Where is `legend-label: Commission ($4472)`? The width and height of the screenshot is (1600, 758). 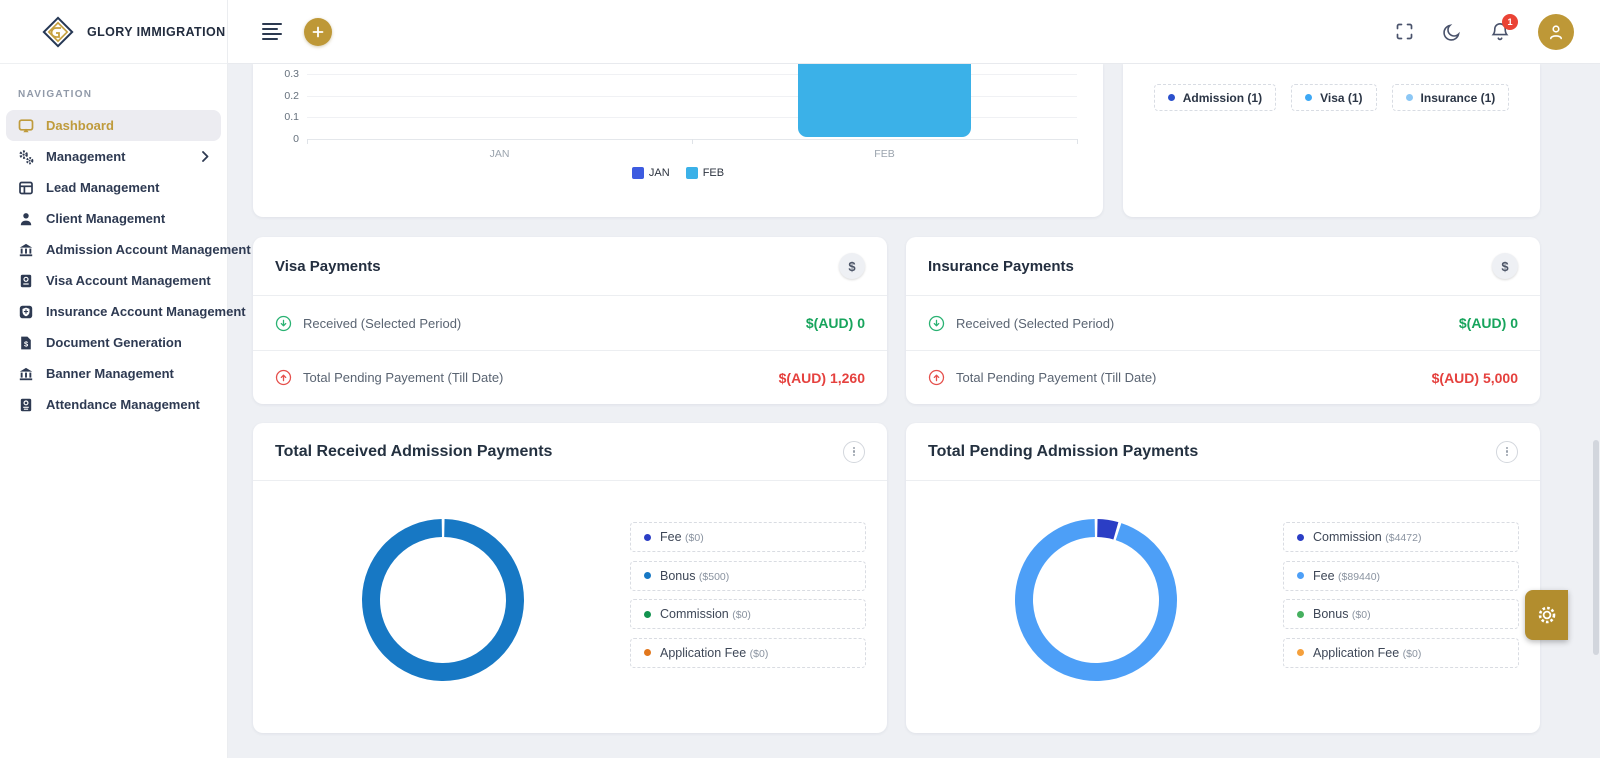
legend-label: Commission ($4472) is located at coordinates (1367, 537).